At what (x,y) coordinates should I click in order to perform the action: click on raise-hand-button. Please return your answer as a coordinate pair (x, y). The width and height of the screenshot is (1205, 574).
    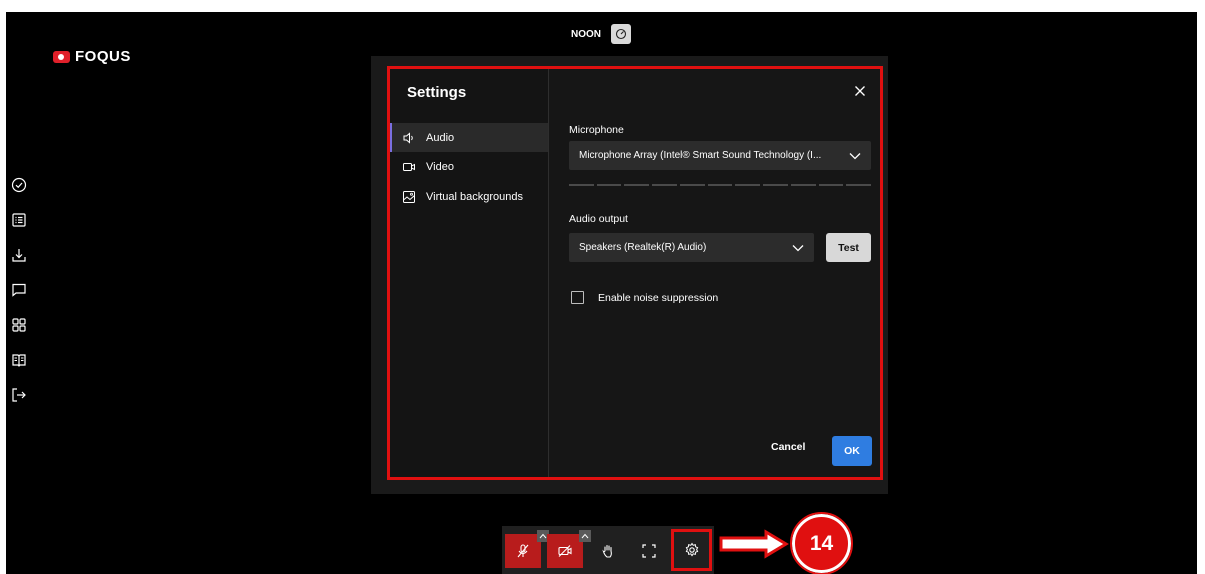
    Looking at the image, I should click on (608, 551).